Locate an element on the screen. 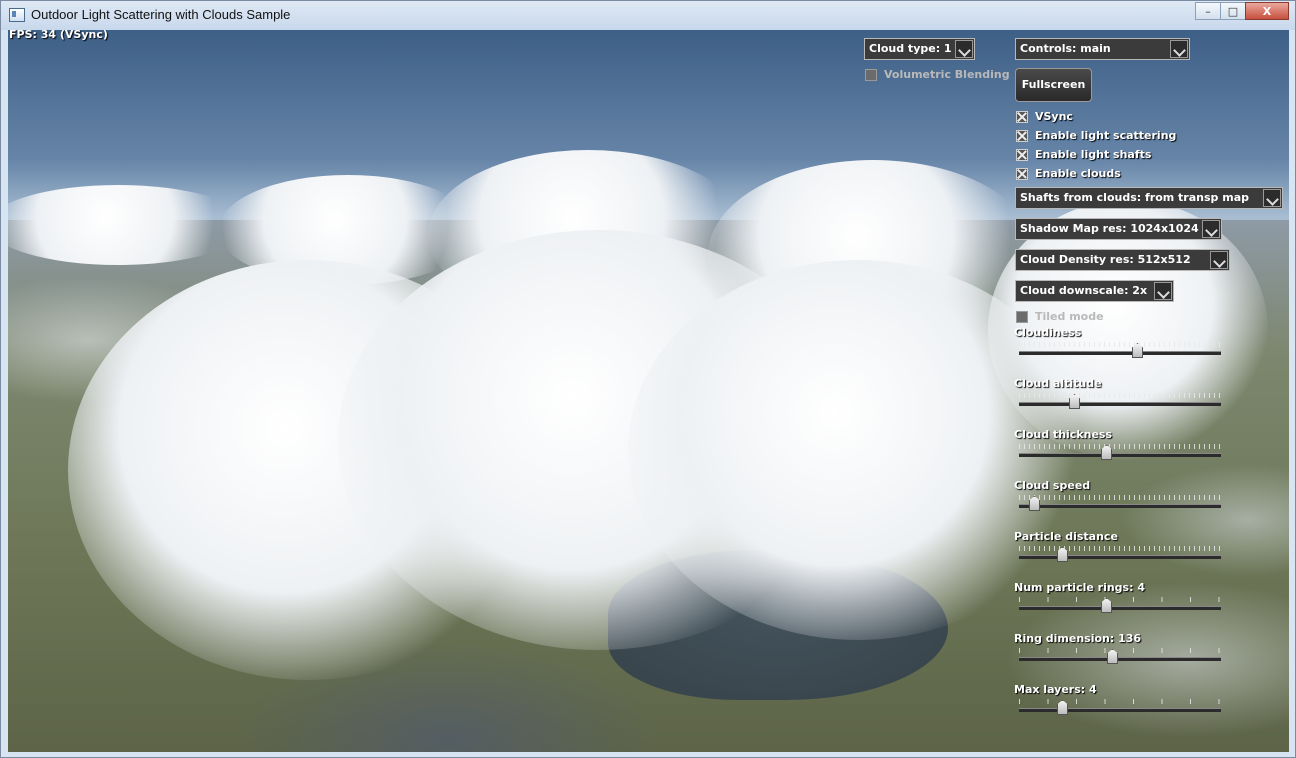 This screenshot has width=1296, height=758. slider-label: Cloud thickness is located at coordinates (1063, 434).